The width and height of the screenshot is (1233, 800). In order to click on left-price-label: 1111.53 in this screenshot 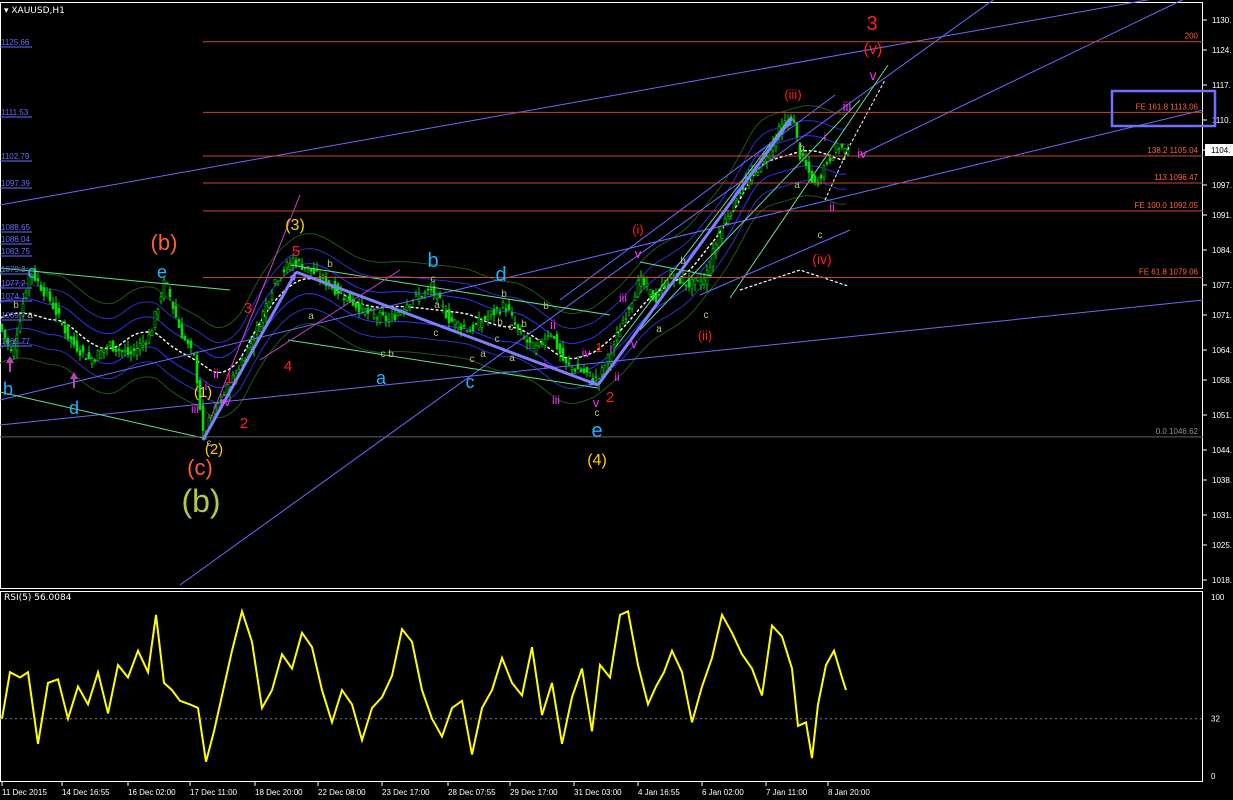, I will do `click(15, 112)`.